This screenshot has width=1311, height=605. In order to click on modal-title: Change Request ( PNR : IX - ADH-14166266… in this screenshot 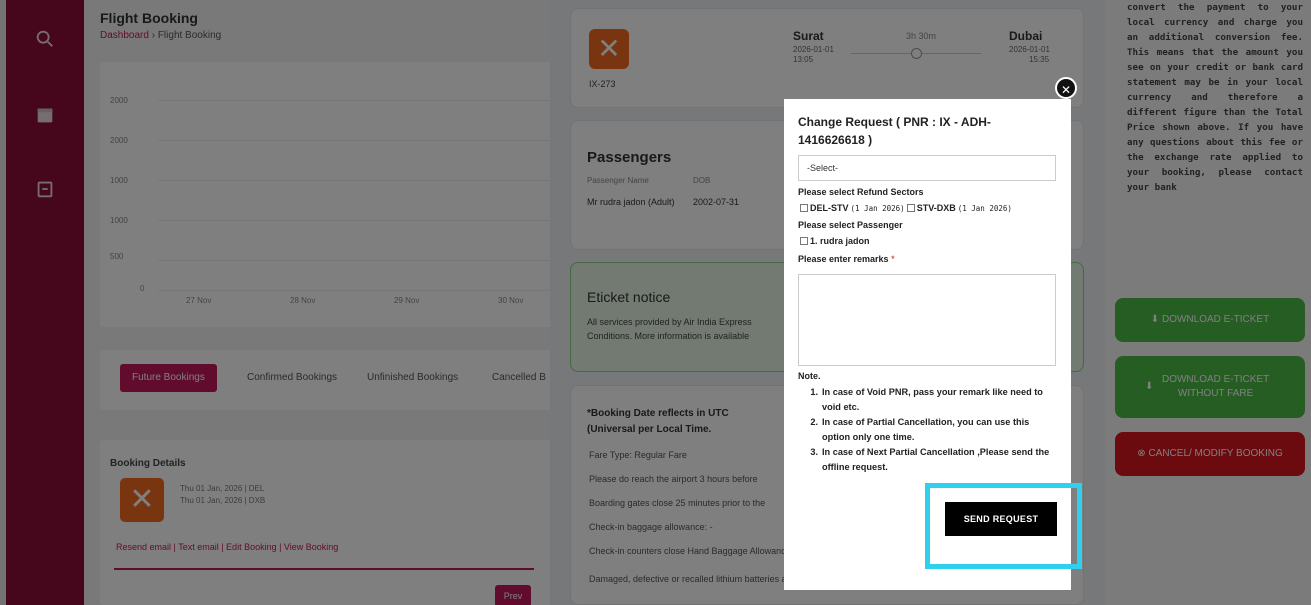, I will do `click(894, 131)`.